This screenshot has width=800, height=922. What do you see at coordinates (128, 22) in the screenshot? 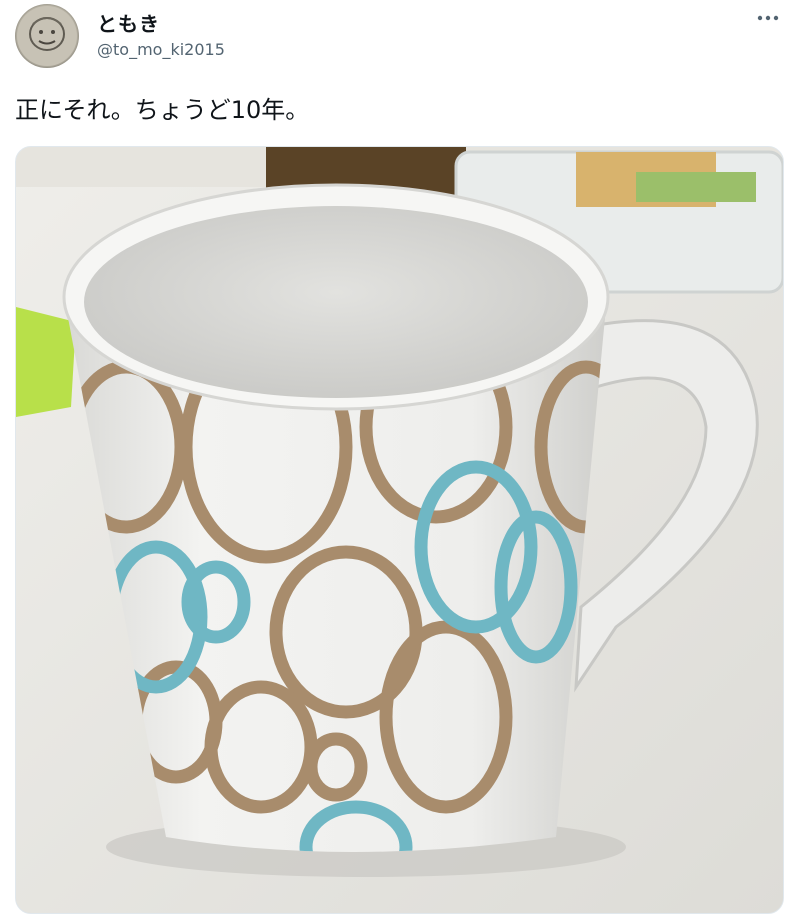
I see `display-name: ともき` at bounding box center [128, 22].